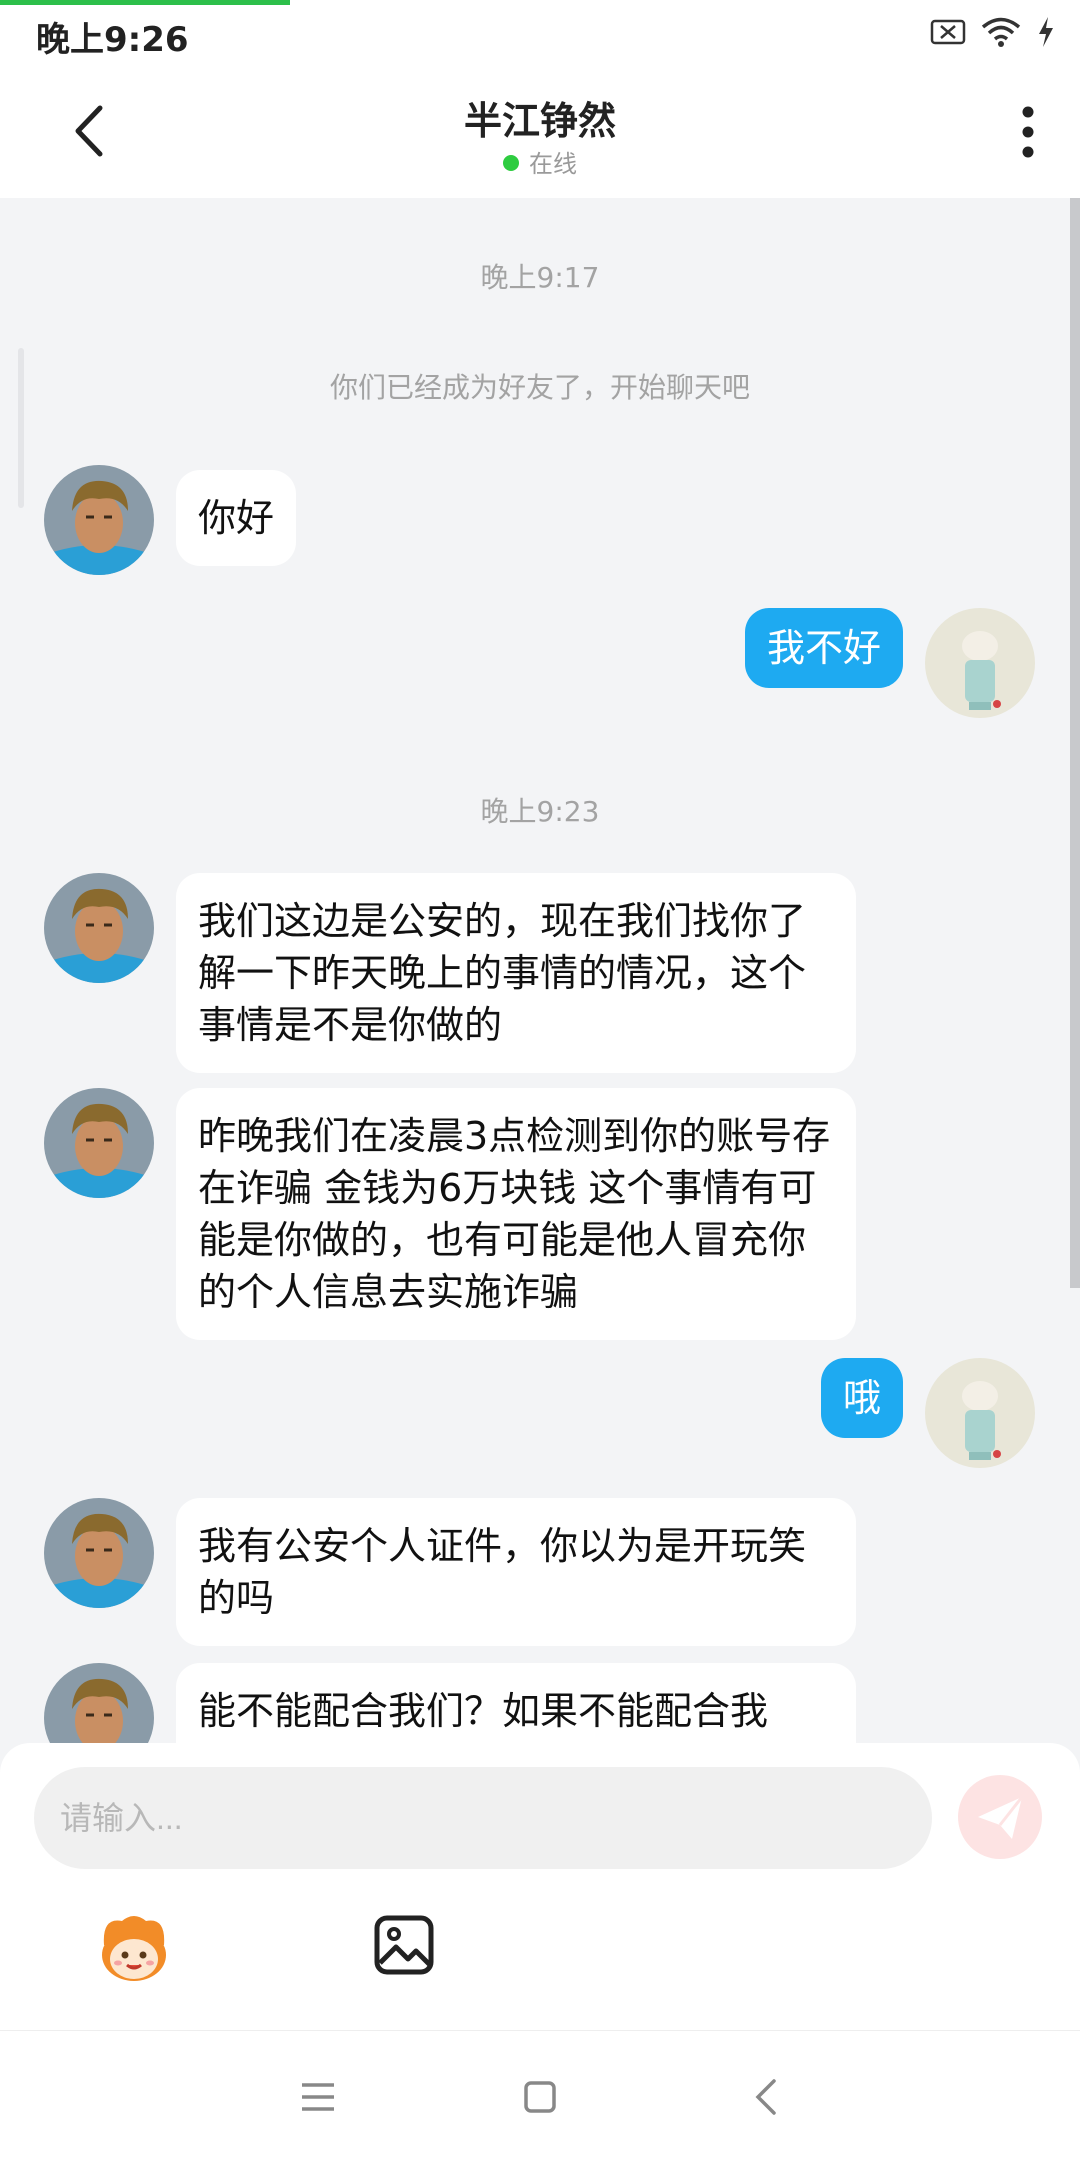 Image resolution: width=1080 pixels, height=2161 pixels. I want to click on send-button, so click(1000, 1817).